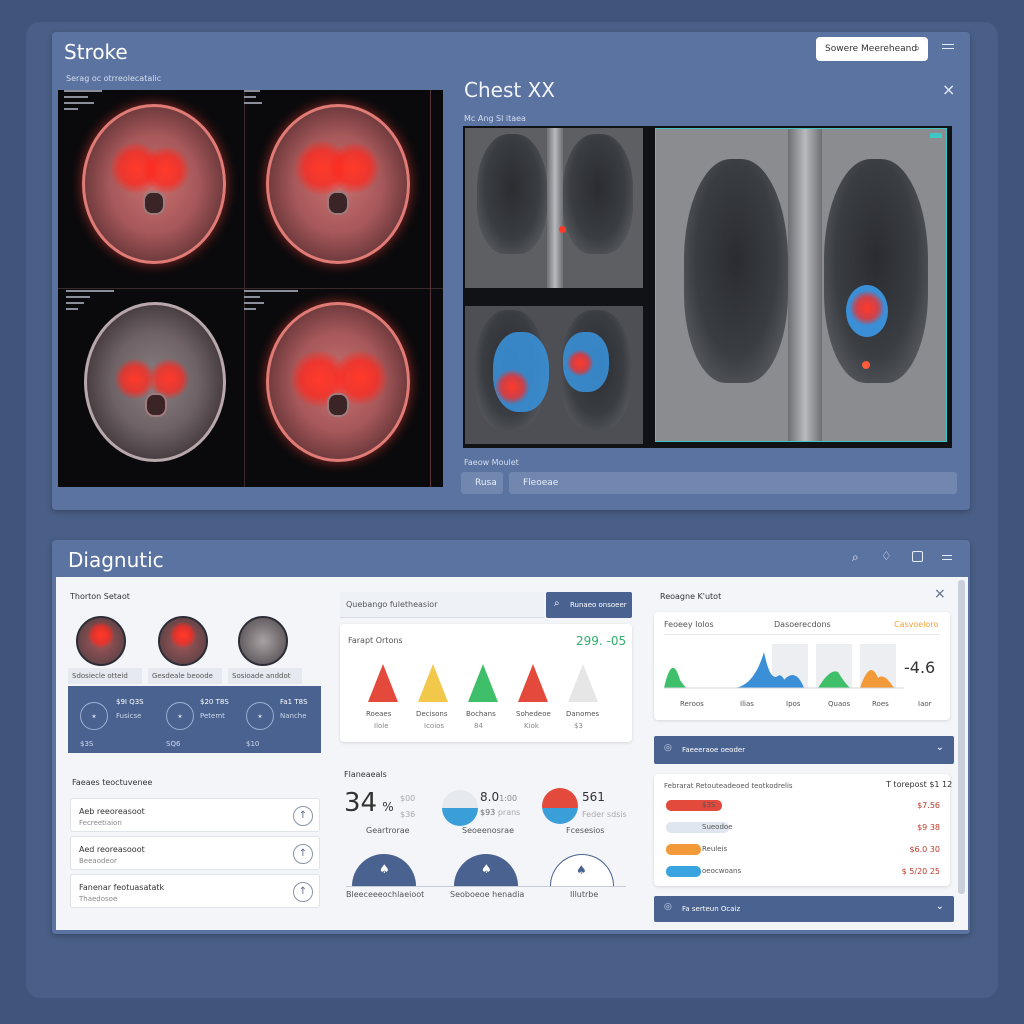 The height and width of the screenshot is (1024, 1024). I want to click on area-chart-big: -4.6, so click(920, 667).